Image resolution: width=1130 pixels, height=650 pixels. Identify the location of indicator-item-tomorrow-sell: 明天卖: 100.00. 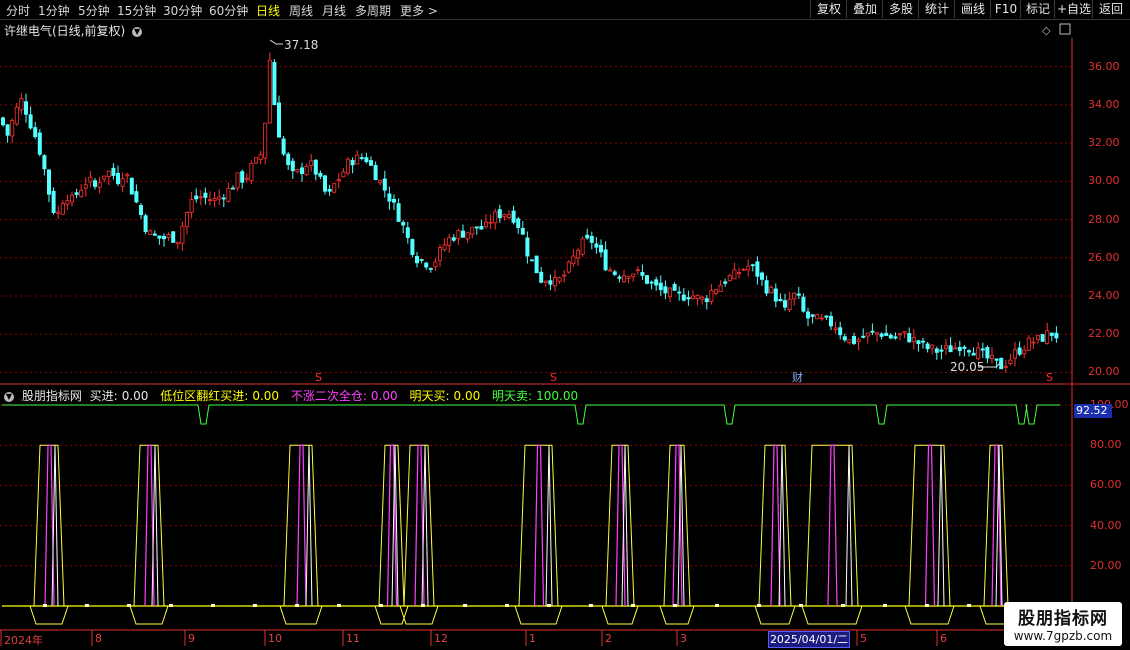
(535, 396).